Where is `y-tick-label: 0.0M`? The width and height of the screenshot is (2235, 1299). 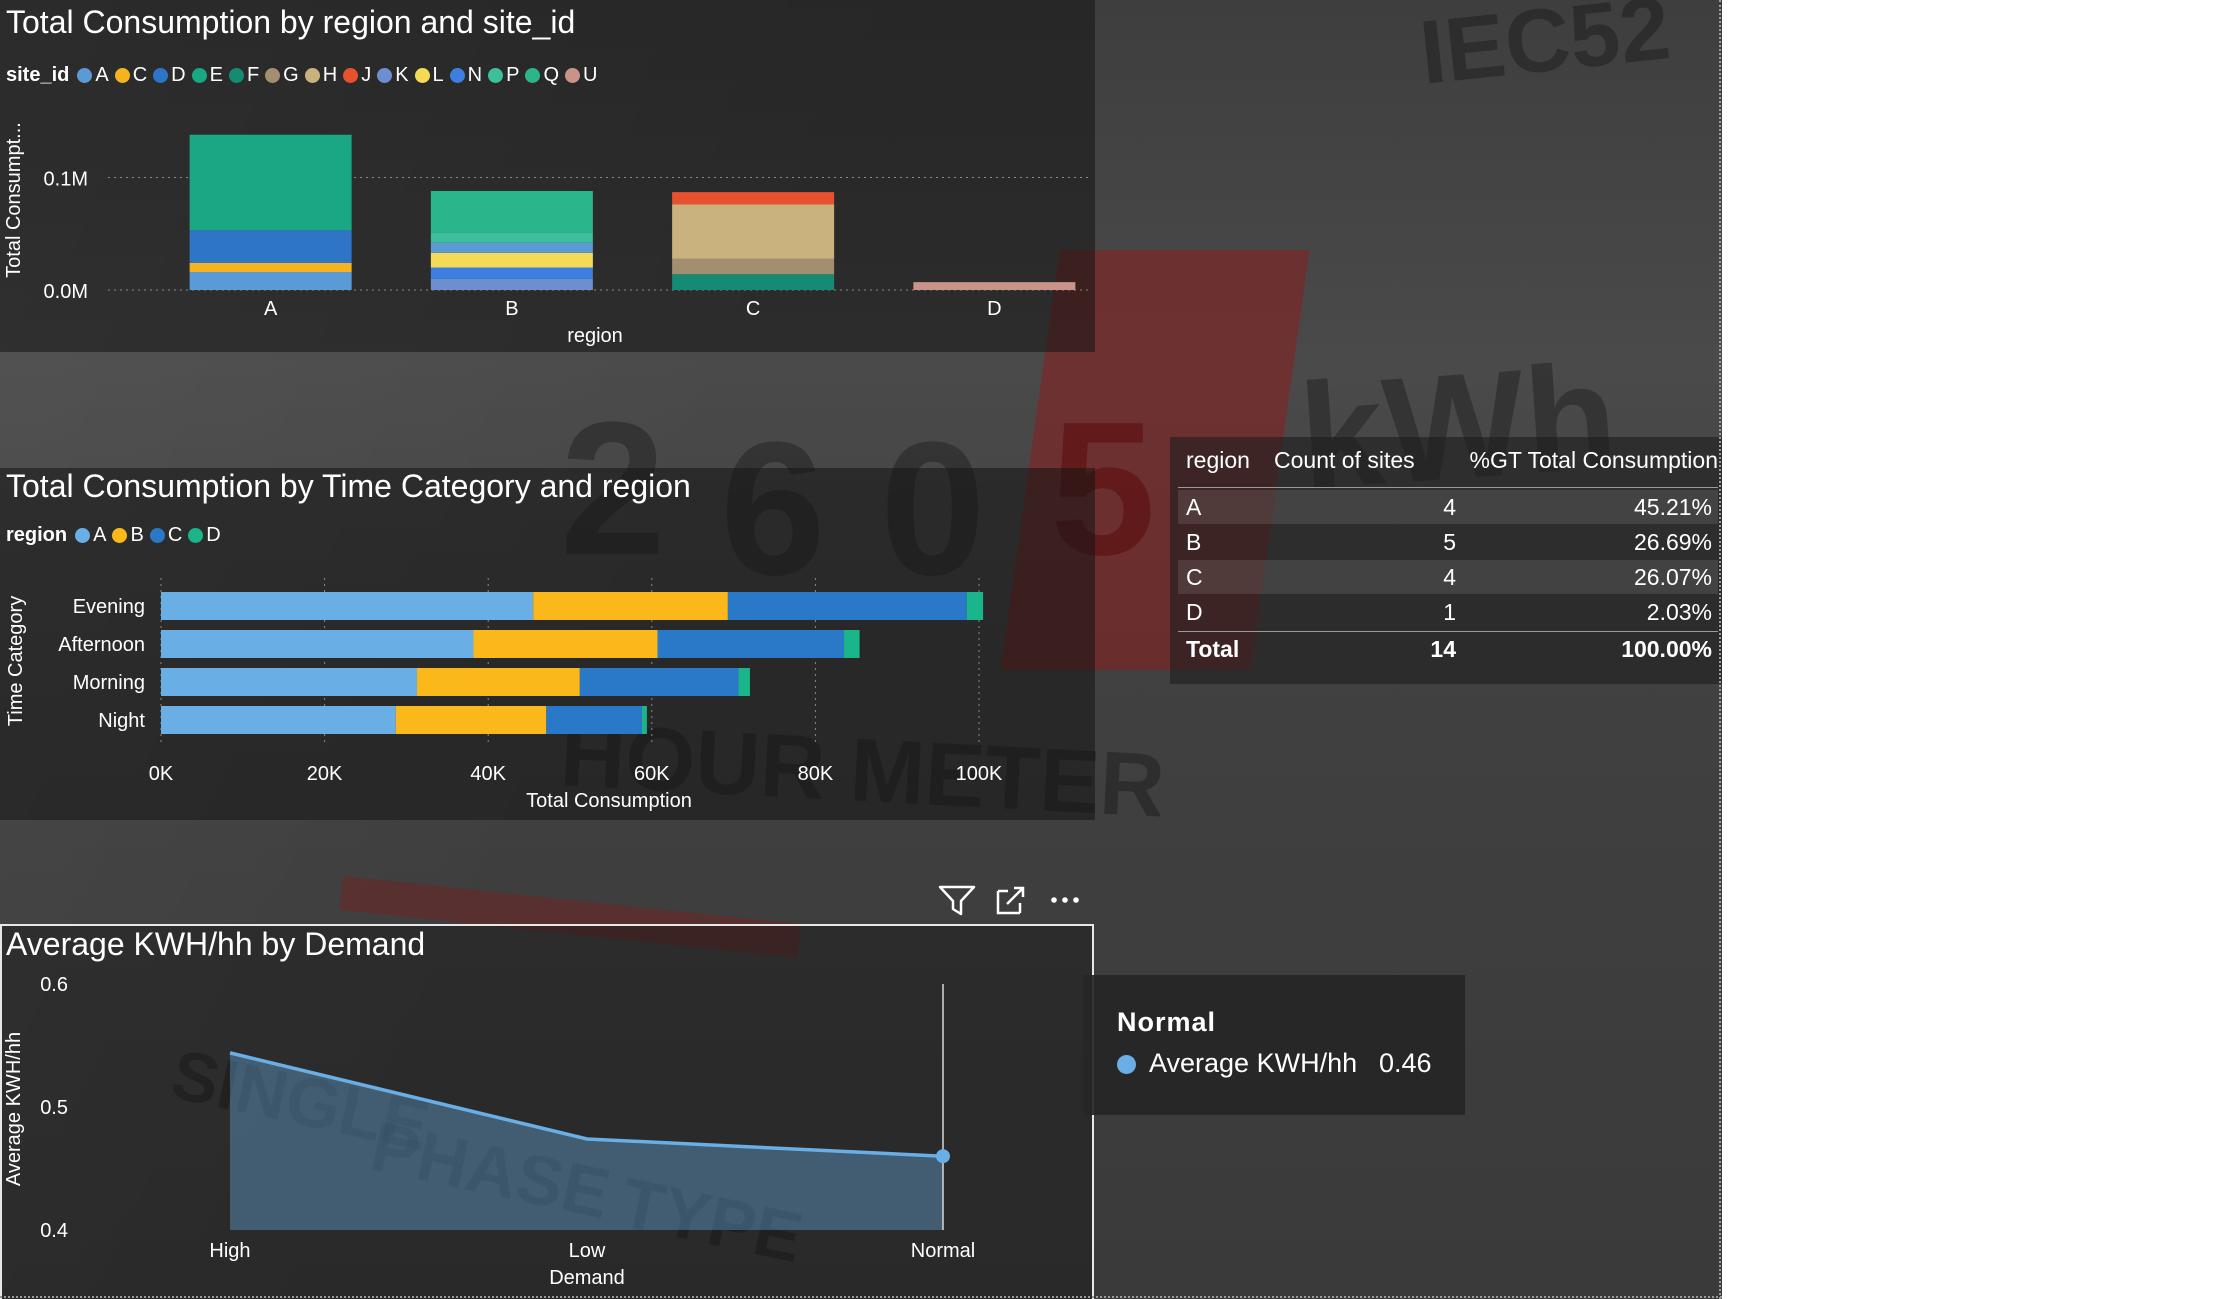
y-tick-label: 0.0M is located at coordinates (66, 292).